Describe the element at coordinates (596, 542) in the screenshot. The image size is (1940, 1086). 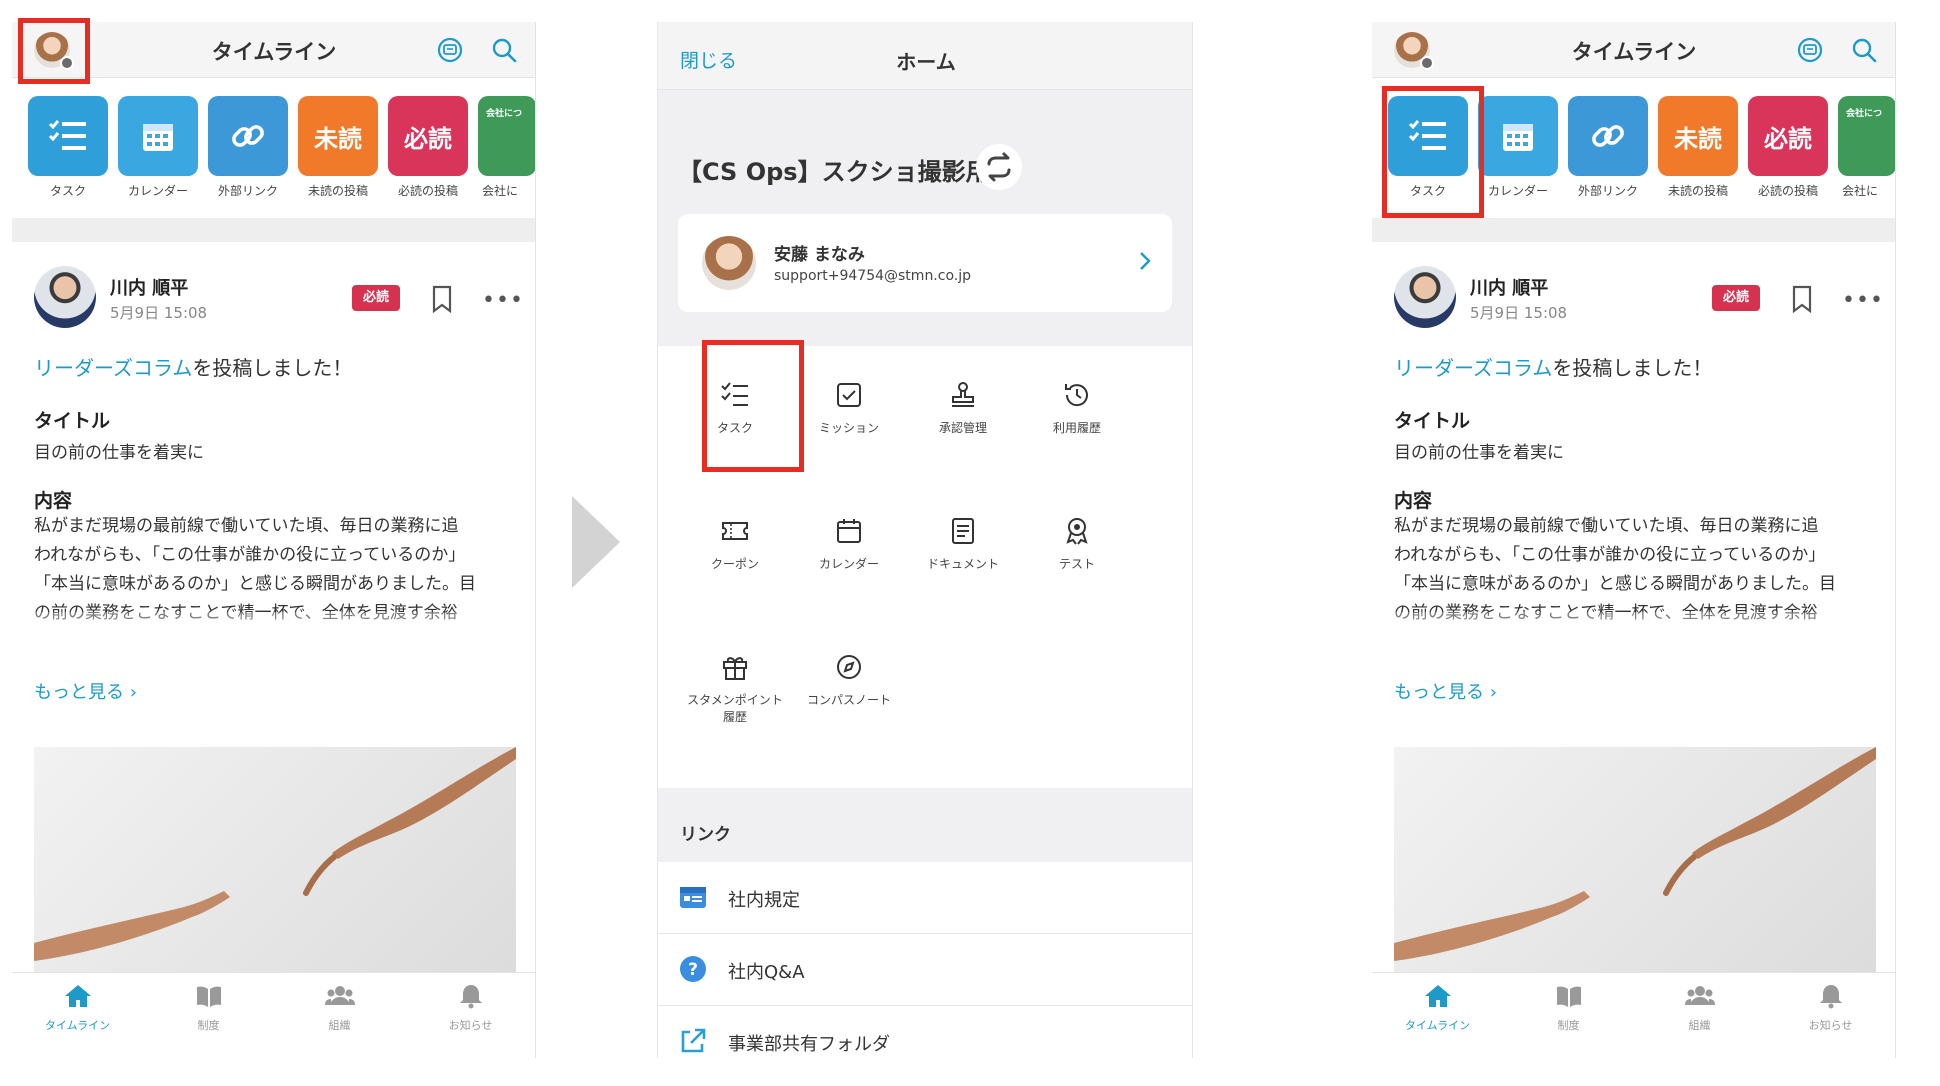
I see `step-arrow-icon` at that location.